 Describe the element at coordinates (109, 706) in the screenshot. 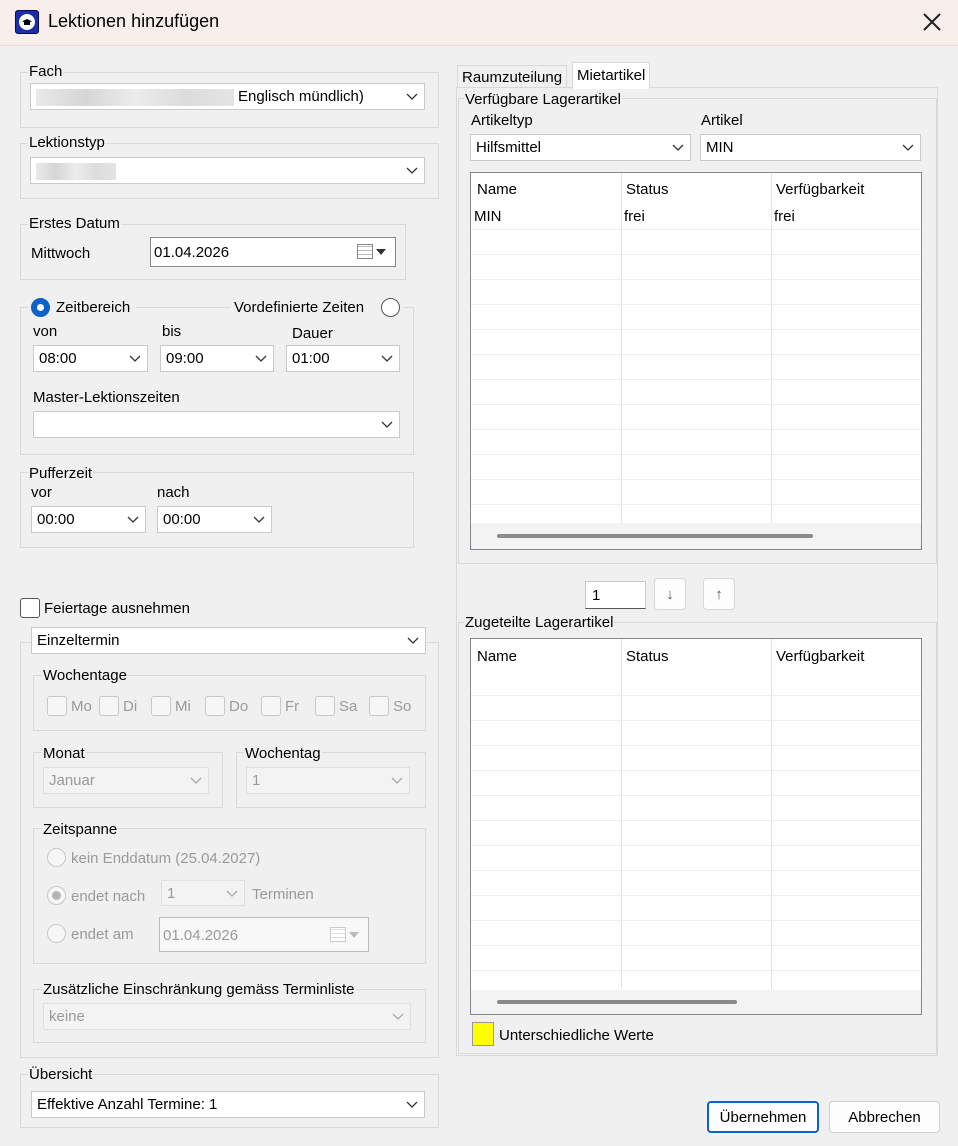

I see `day-checkbox-di` at that location.